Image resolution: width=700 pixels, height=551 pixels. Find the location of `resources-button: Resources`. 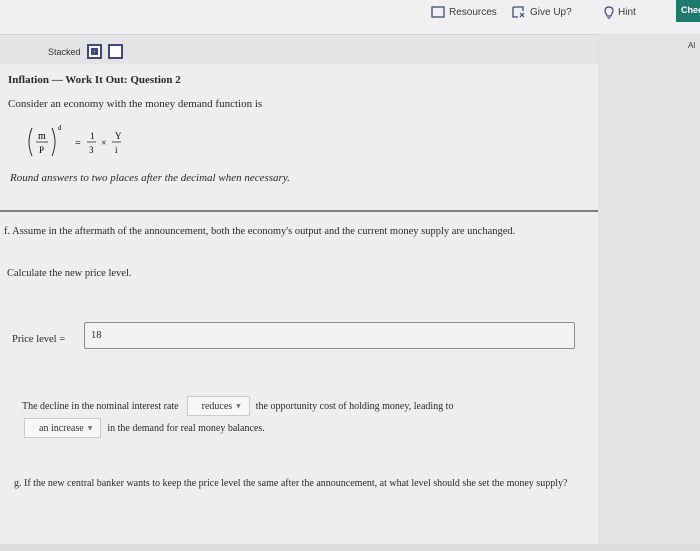

resources-button: Resources is located at coordinates (464, 12).